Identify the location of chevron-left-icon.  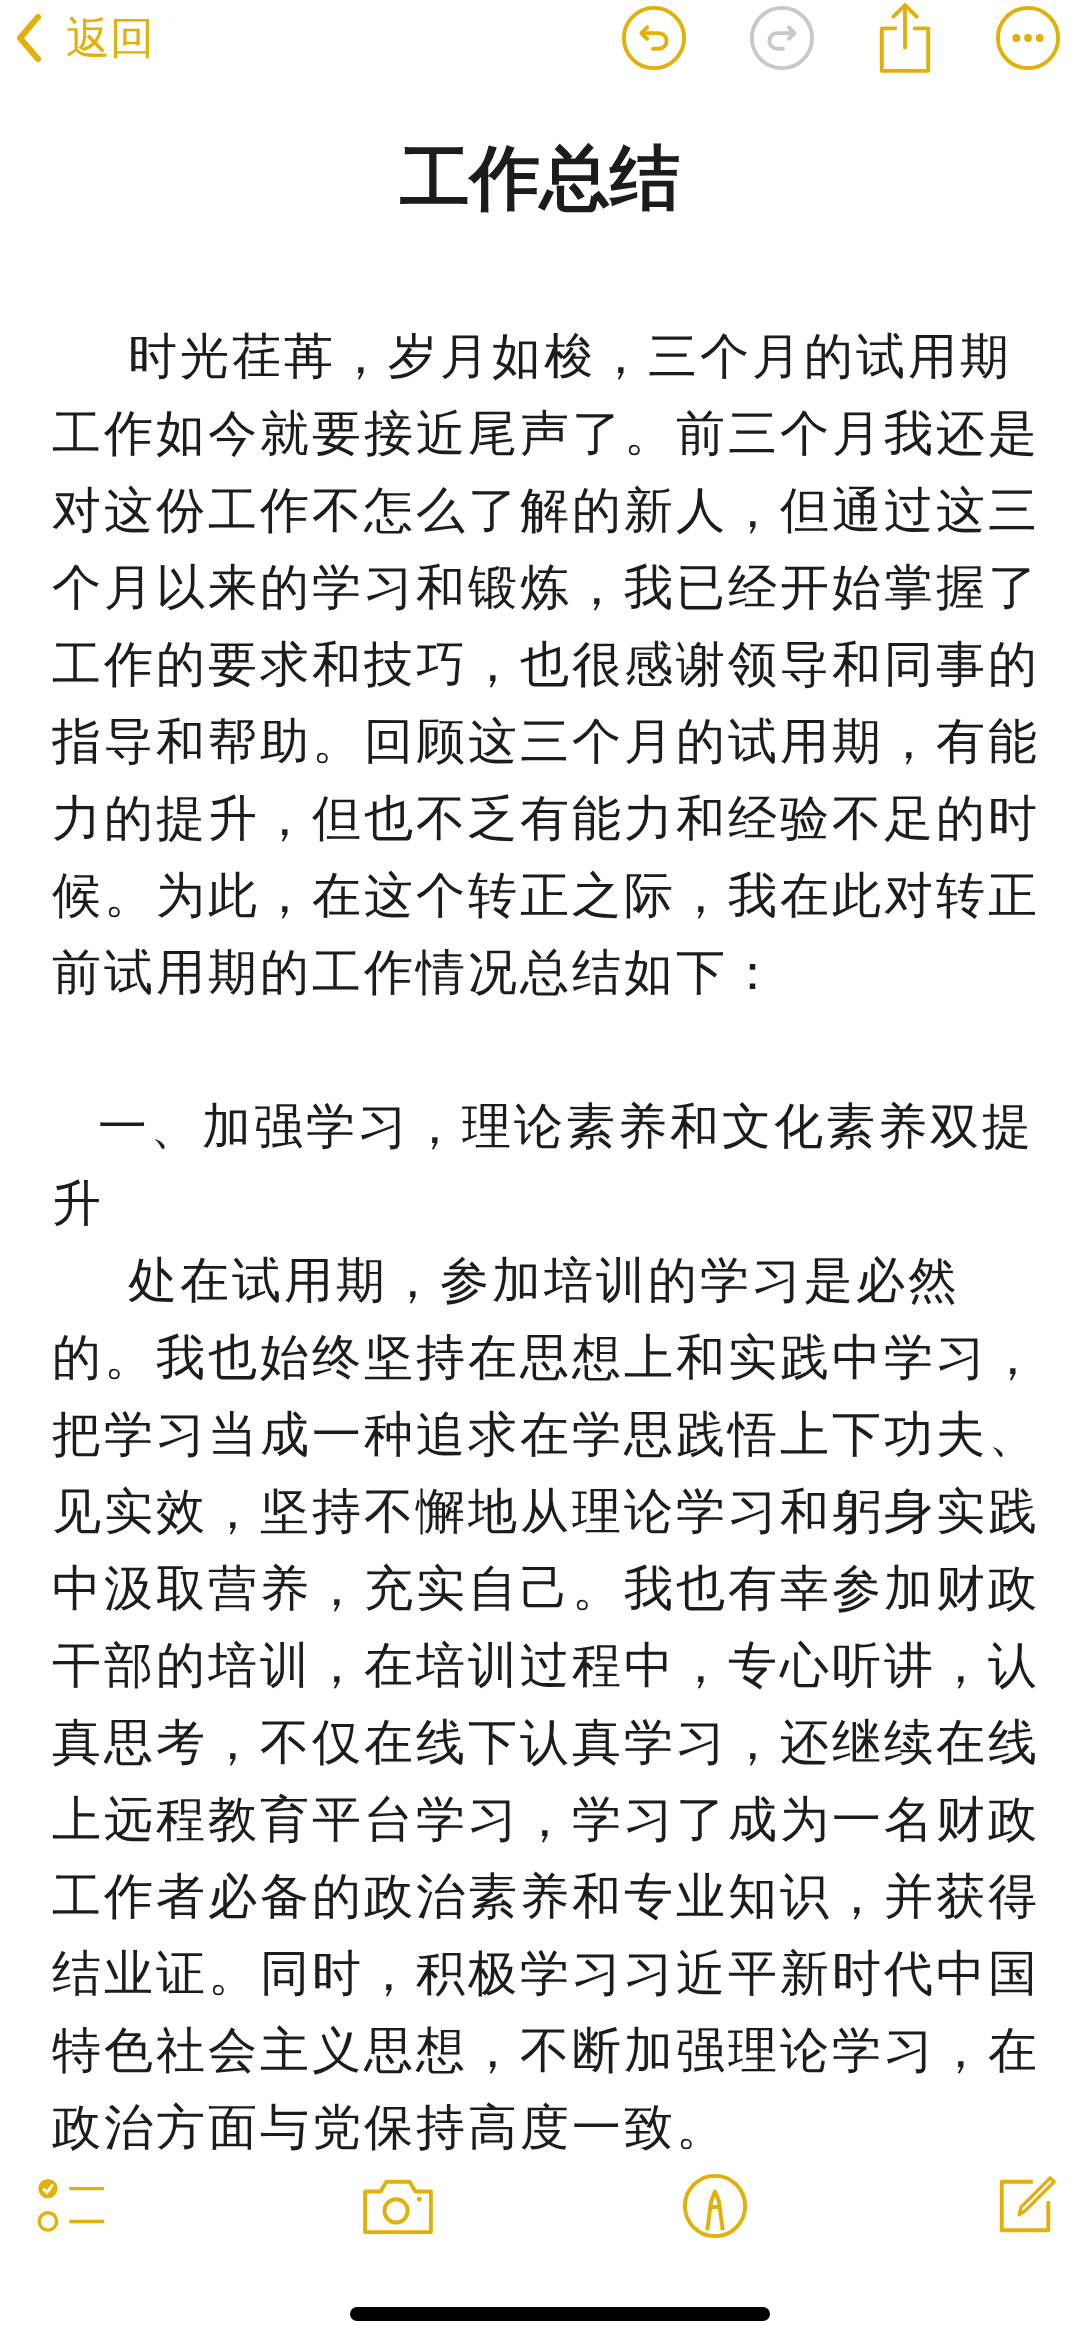
(29, 38).